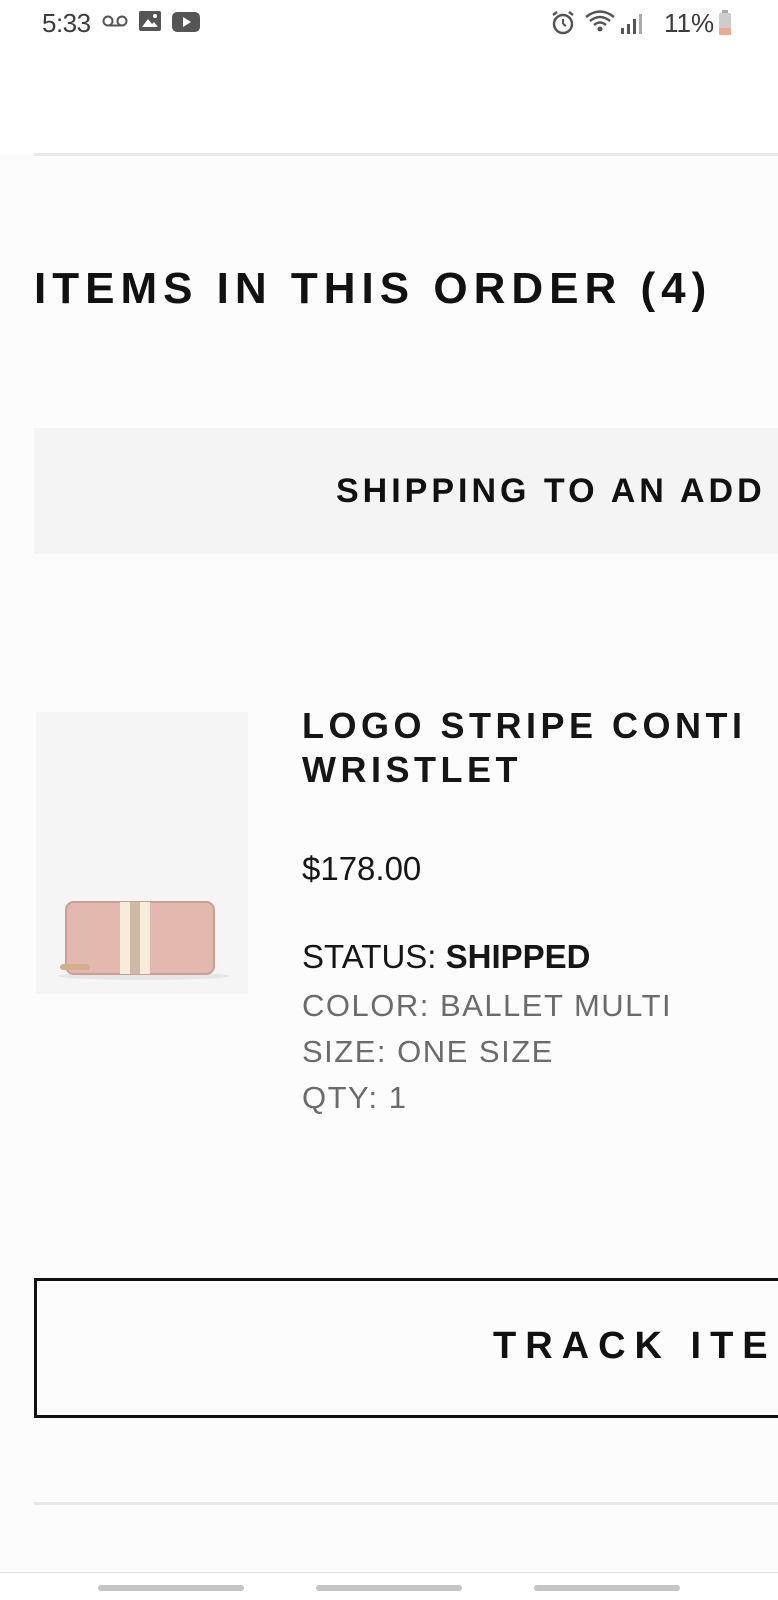 This screenshot has width=778, height=1600. I want to click on voicemail-icon, so click(115, 21).